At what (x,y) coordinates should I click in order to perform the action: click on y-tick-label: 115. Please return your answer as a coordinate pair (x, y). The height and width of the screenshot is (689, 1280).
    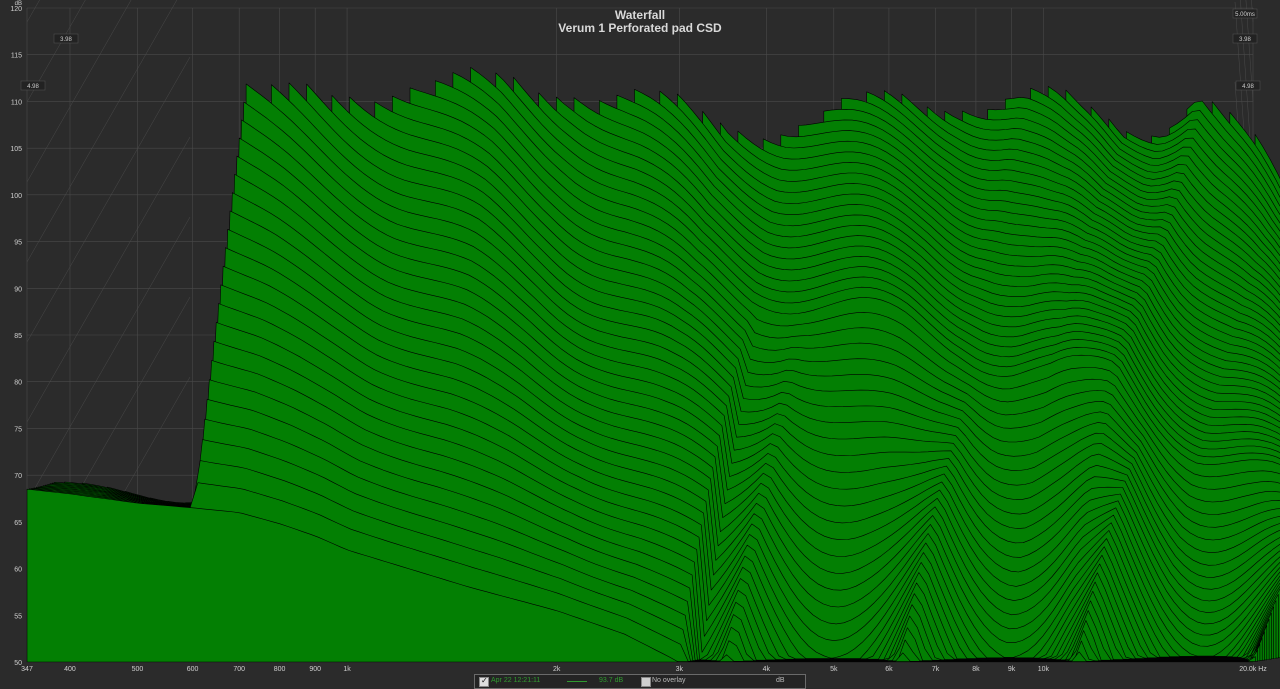
    Looking at the image, I should click on (16, 56).